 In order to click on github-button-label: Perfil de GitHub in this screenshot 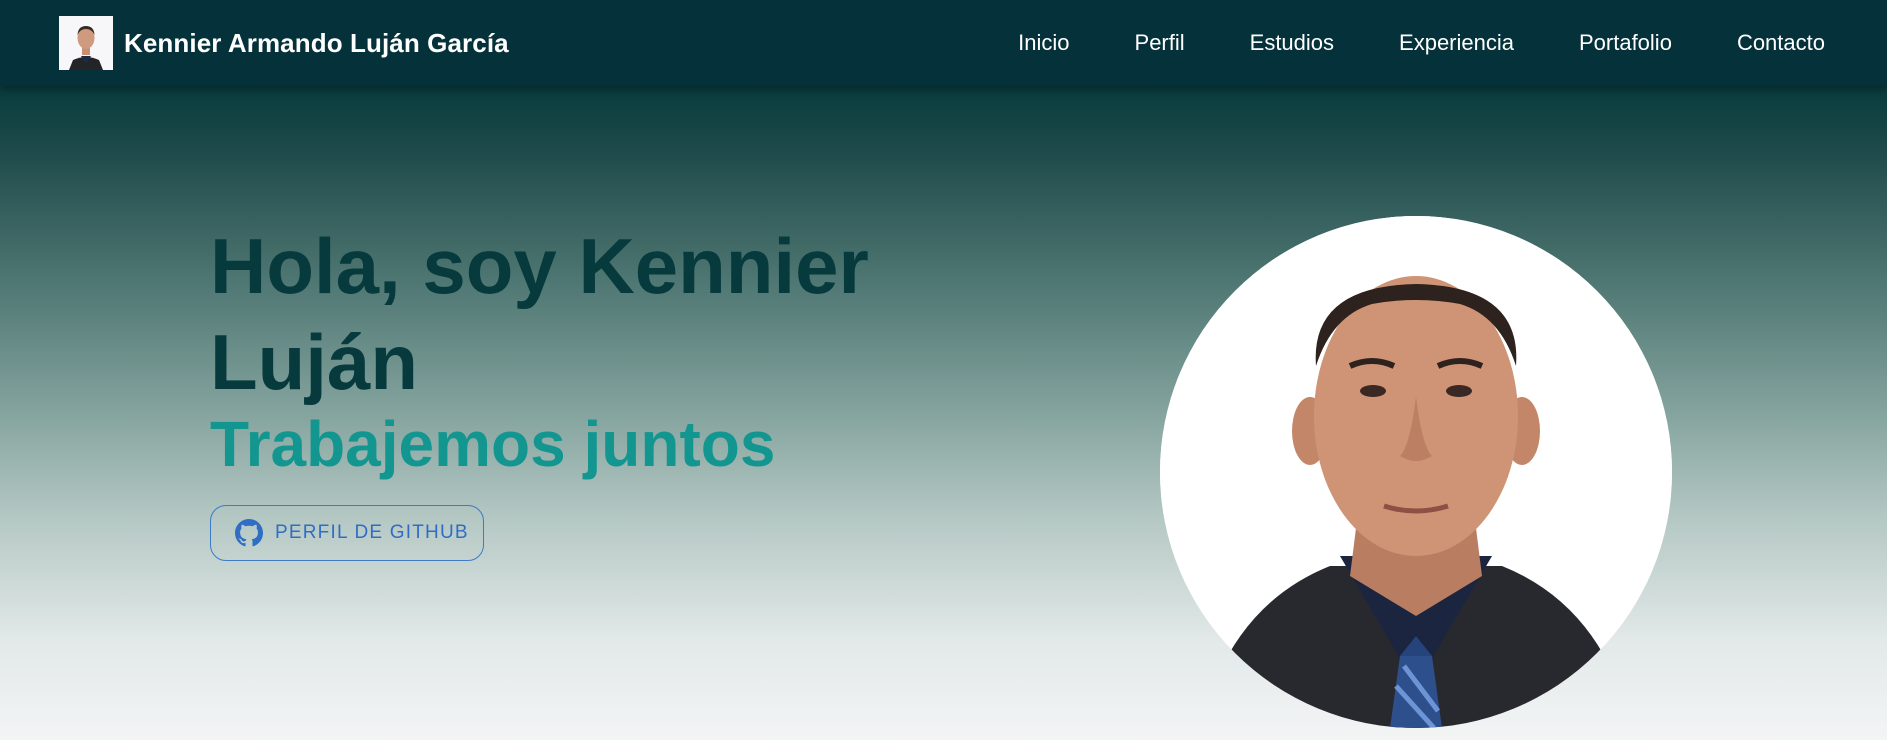, I will do `click(372, 532)`.